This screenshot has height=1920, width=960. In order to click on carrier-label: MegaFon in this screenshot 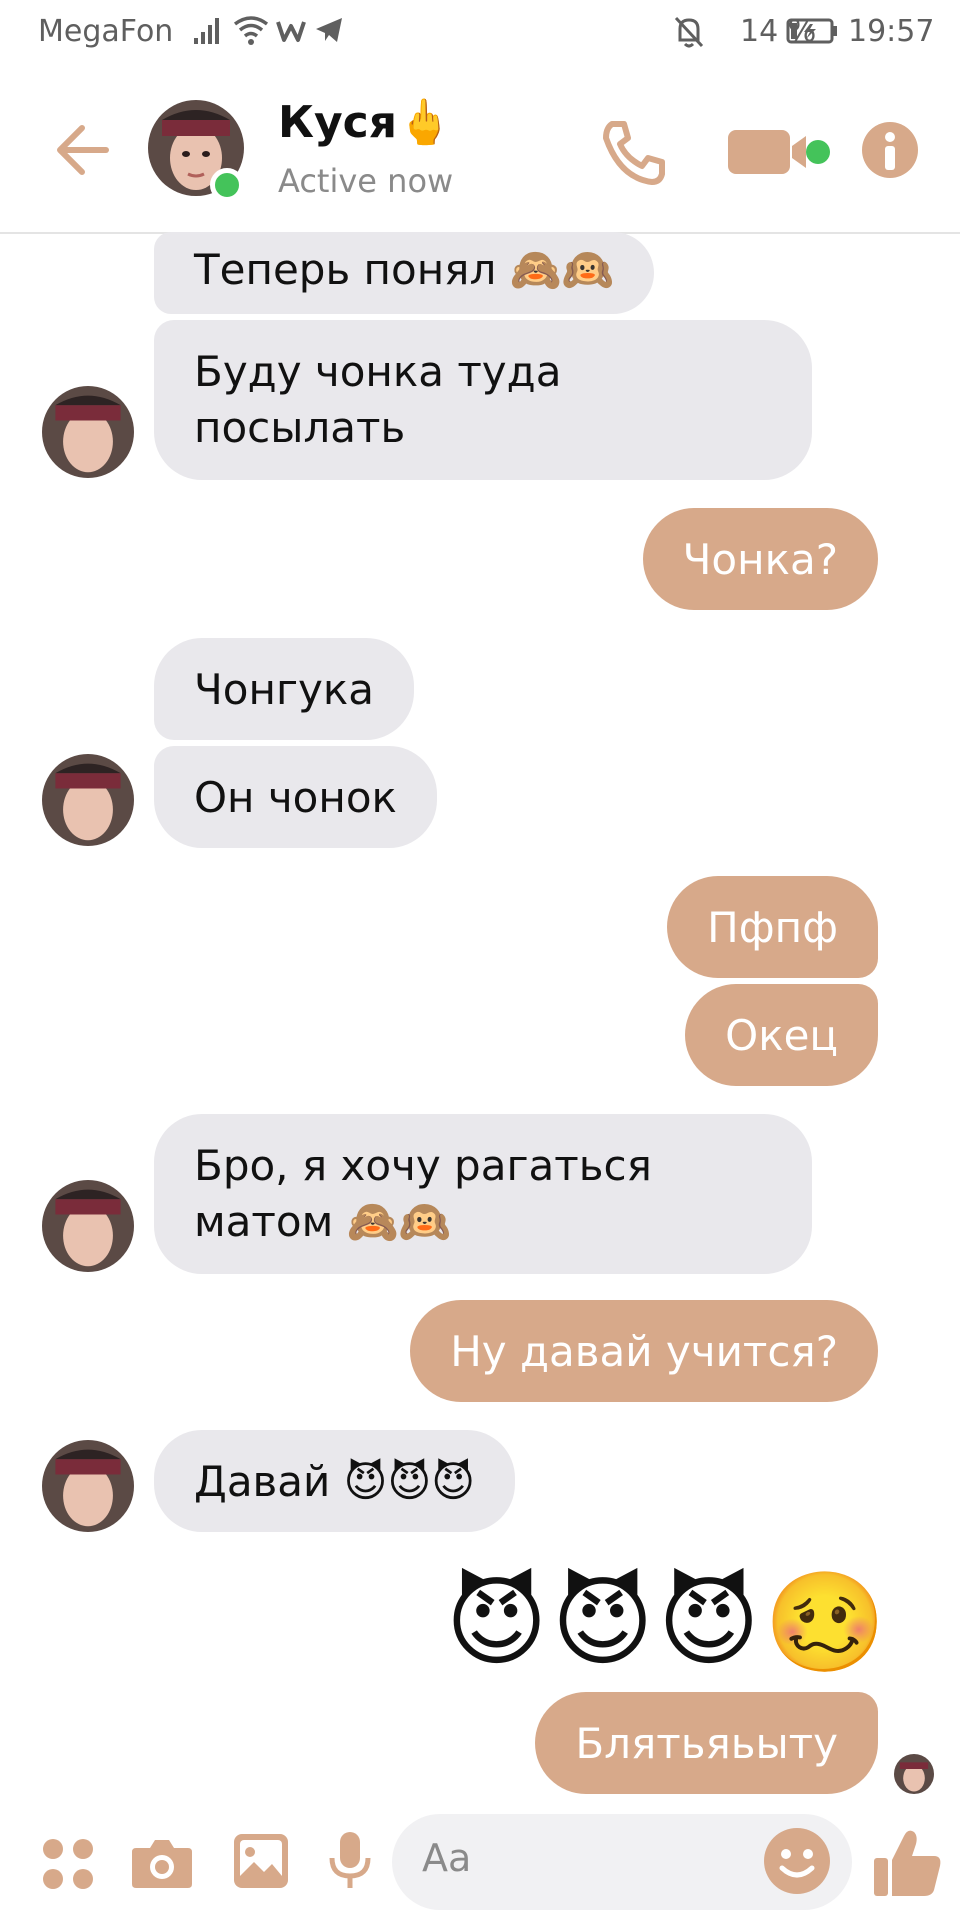, I will do `click(106, 31)`.